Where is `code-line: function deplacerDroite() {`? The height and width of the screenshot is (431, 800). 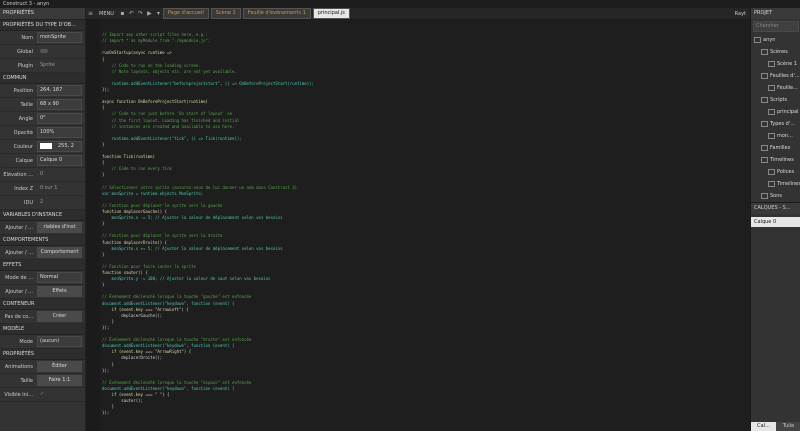 code-line: function deplacerDroite() { is located at coordinates (135, 242).